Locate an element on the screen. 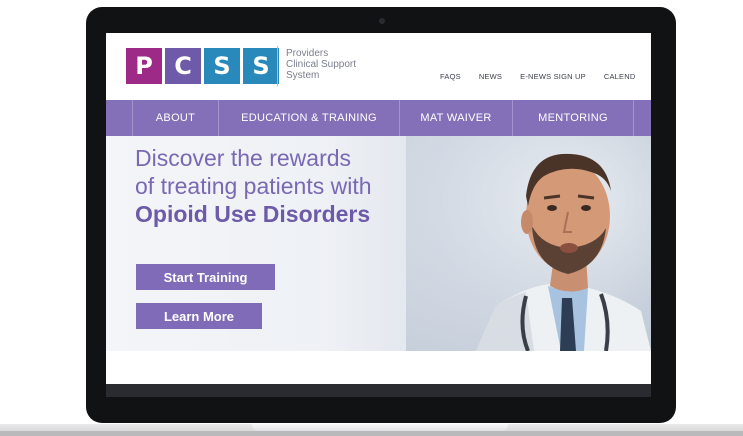  nav-item-mentoring: MENTORING is located at coordinates (573, 118).